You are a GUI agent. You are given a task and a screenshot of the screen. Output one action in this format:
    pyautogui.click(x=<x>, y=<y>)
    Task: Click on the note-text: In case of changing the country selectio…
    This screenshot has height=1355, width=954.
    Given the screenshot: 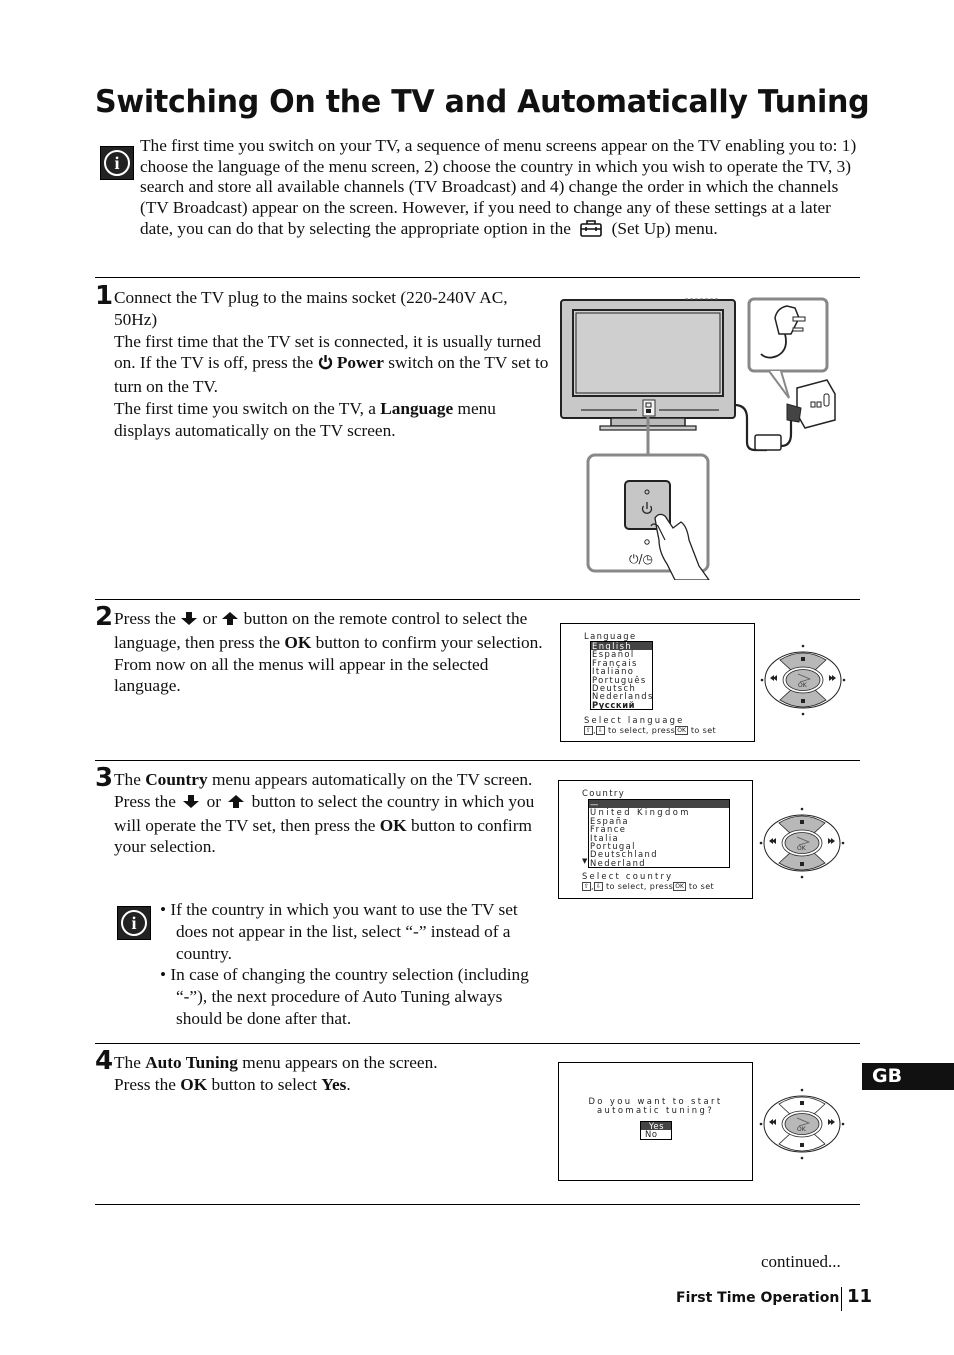 What is the action you would take?
    pyautogui.click(x=349, y=996)
    